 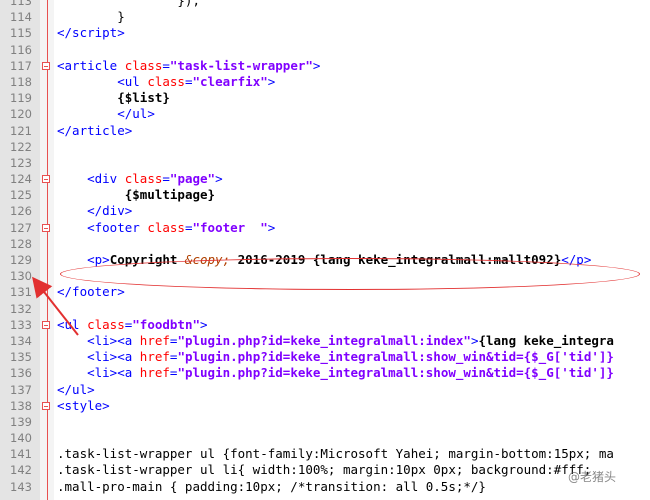 I want to click on line-number: 125, so click(x=21, y=195).